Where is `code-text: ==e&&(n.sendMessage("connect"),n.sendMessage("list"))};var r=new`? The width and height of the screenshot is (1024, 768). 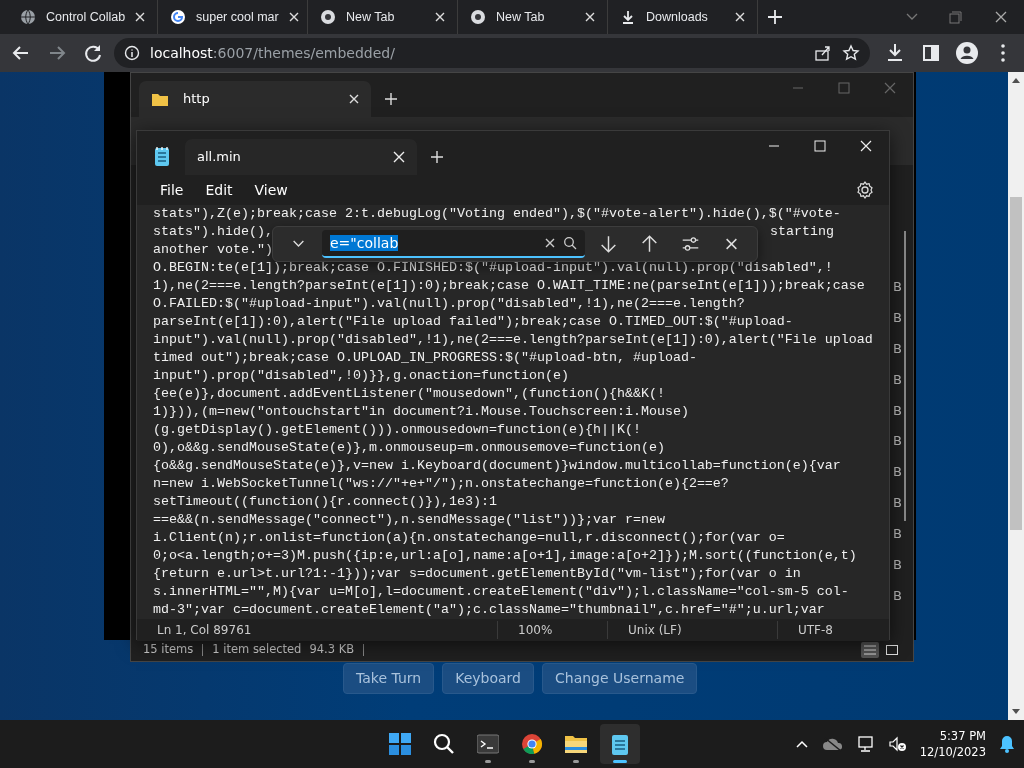
code-text: ==e&&(n.sendMessage("connect"),n.sendMessage("list"))};var r=new is located at coordinates (409, 520).